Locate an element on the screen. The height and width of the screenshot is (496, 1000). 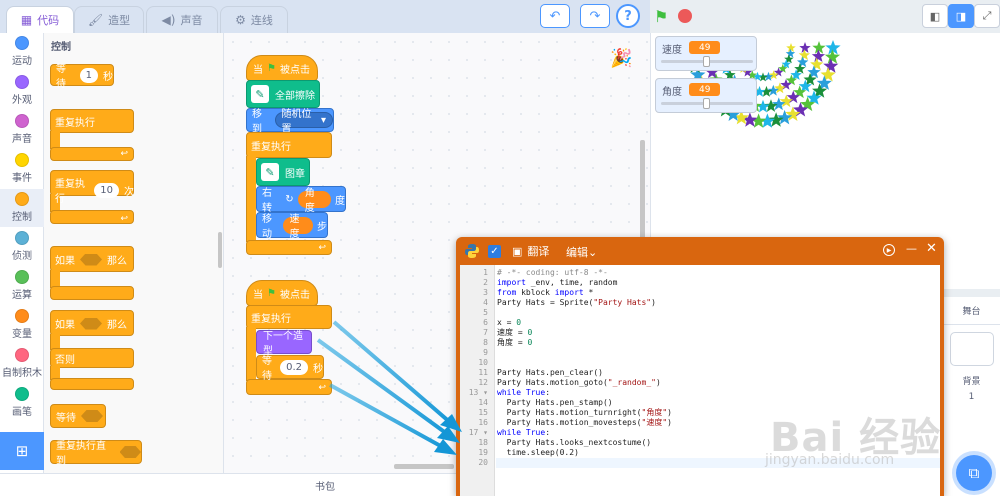
edit-menu: 编辑⌄ is located at coordinates (581, 252).